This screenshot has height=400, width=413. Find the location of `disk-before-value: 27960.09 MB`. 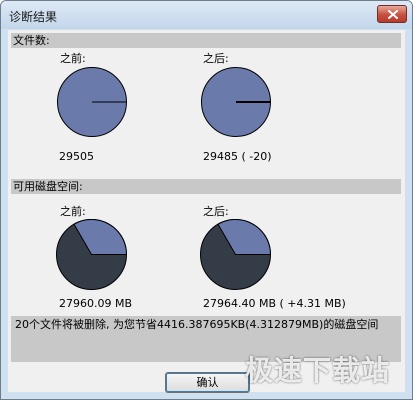

disk-before-value: 27960.09 MB is located at coordinates (96, 303).